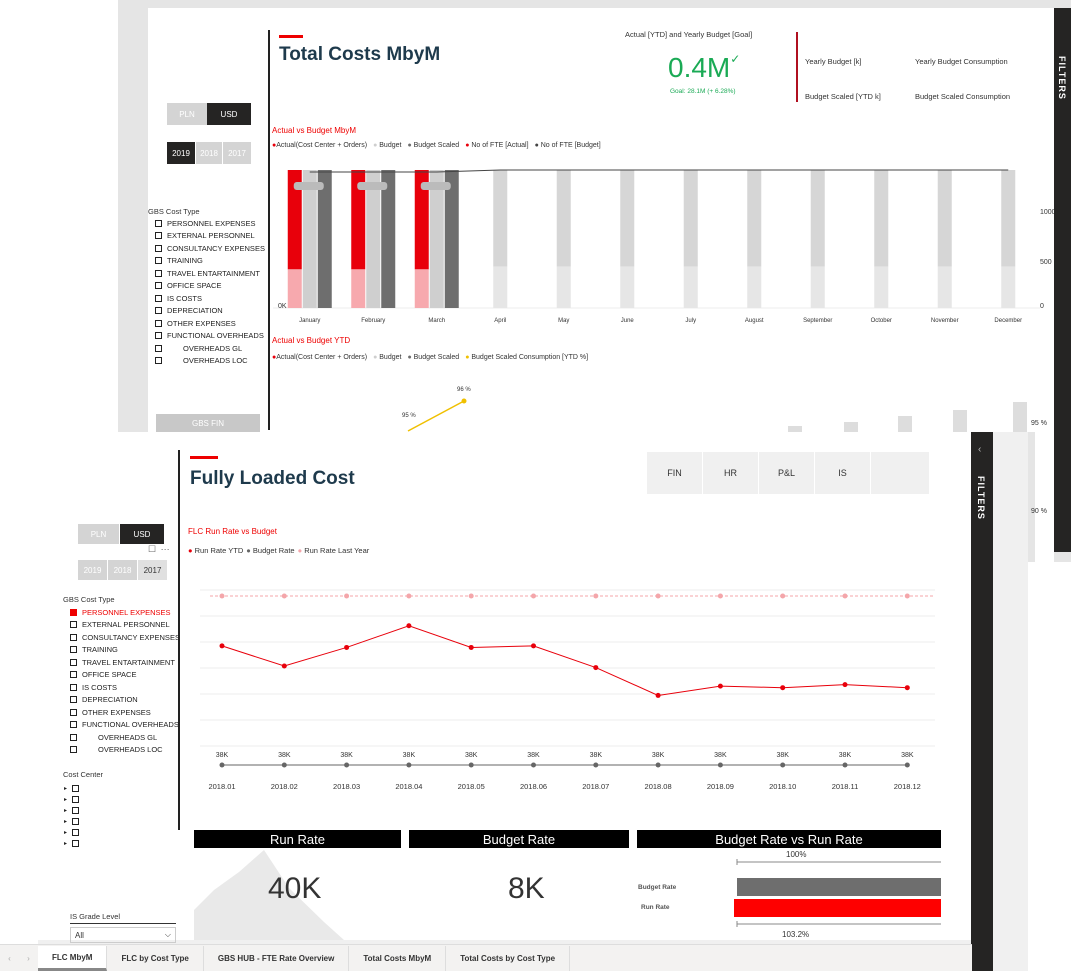 The height and width of the screenshot is (971, 1071). Describe the element at coordinates (731, 473) in the screenshot. I see `nav-hr-button: HR` at that location.